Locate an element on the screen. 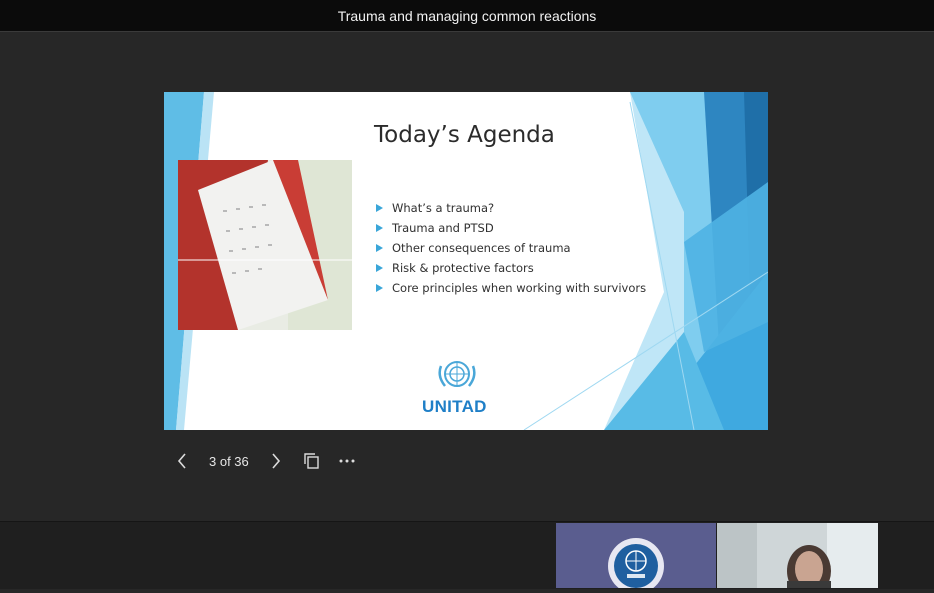  participant-video is located at coordinates (797, 555).